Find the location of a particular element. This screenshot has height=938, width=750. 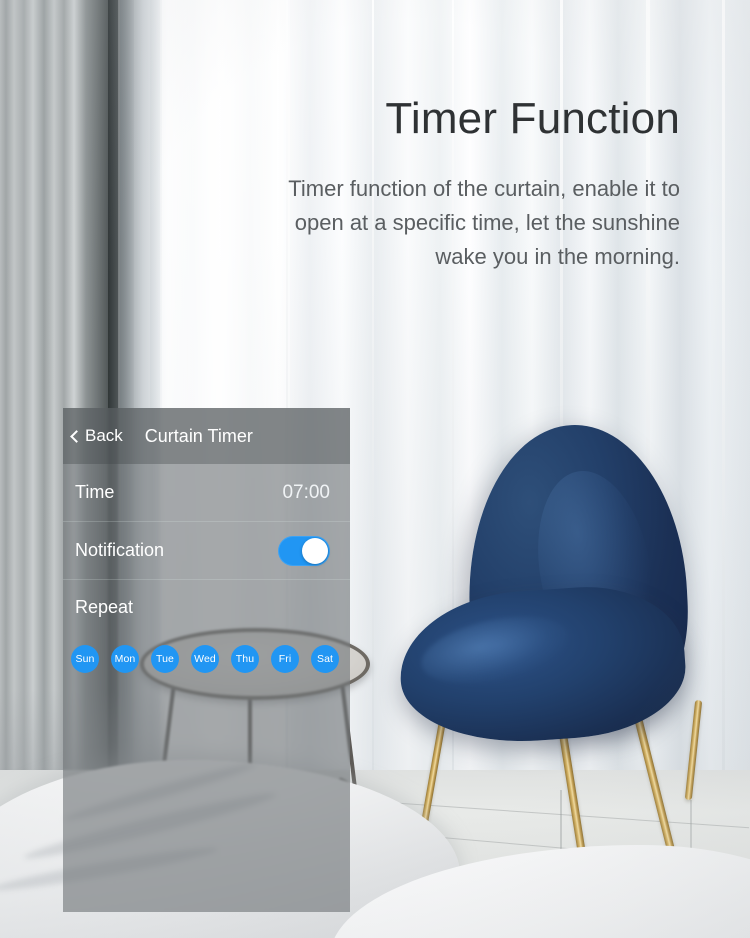

repeat-day-selector: Sun Mon Tue Wed Thu Fri Sat is located at coordinates (205, 659).